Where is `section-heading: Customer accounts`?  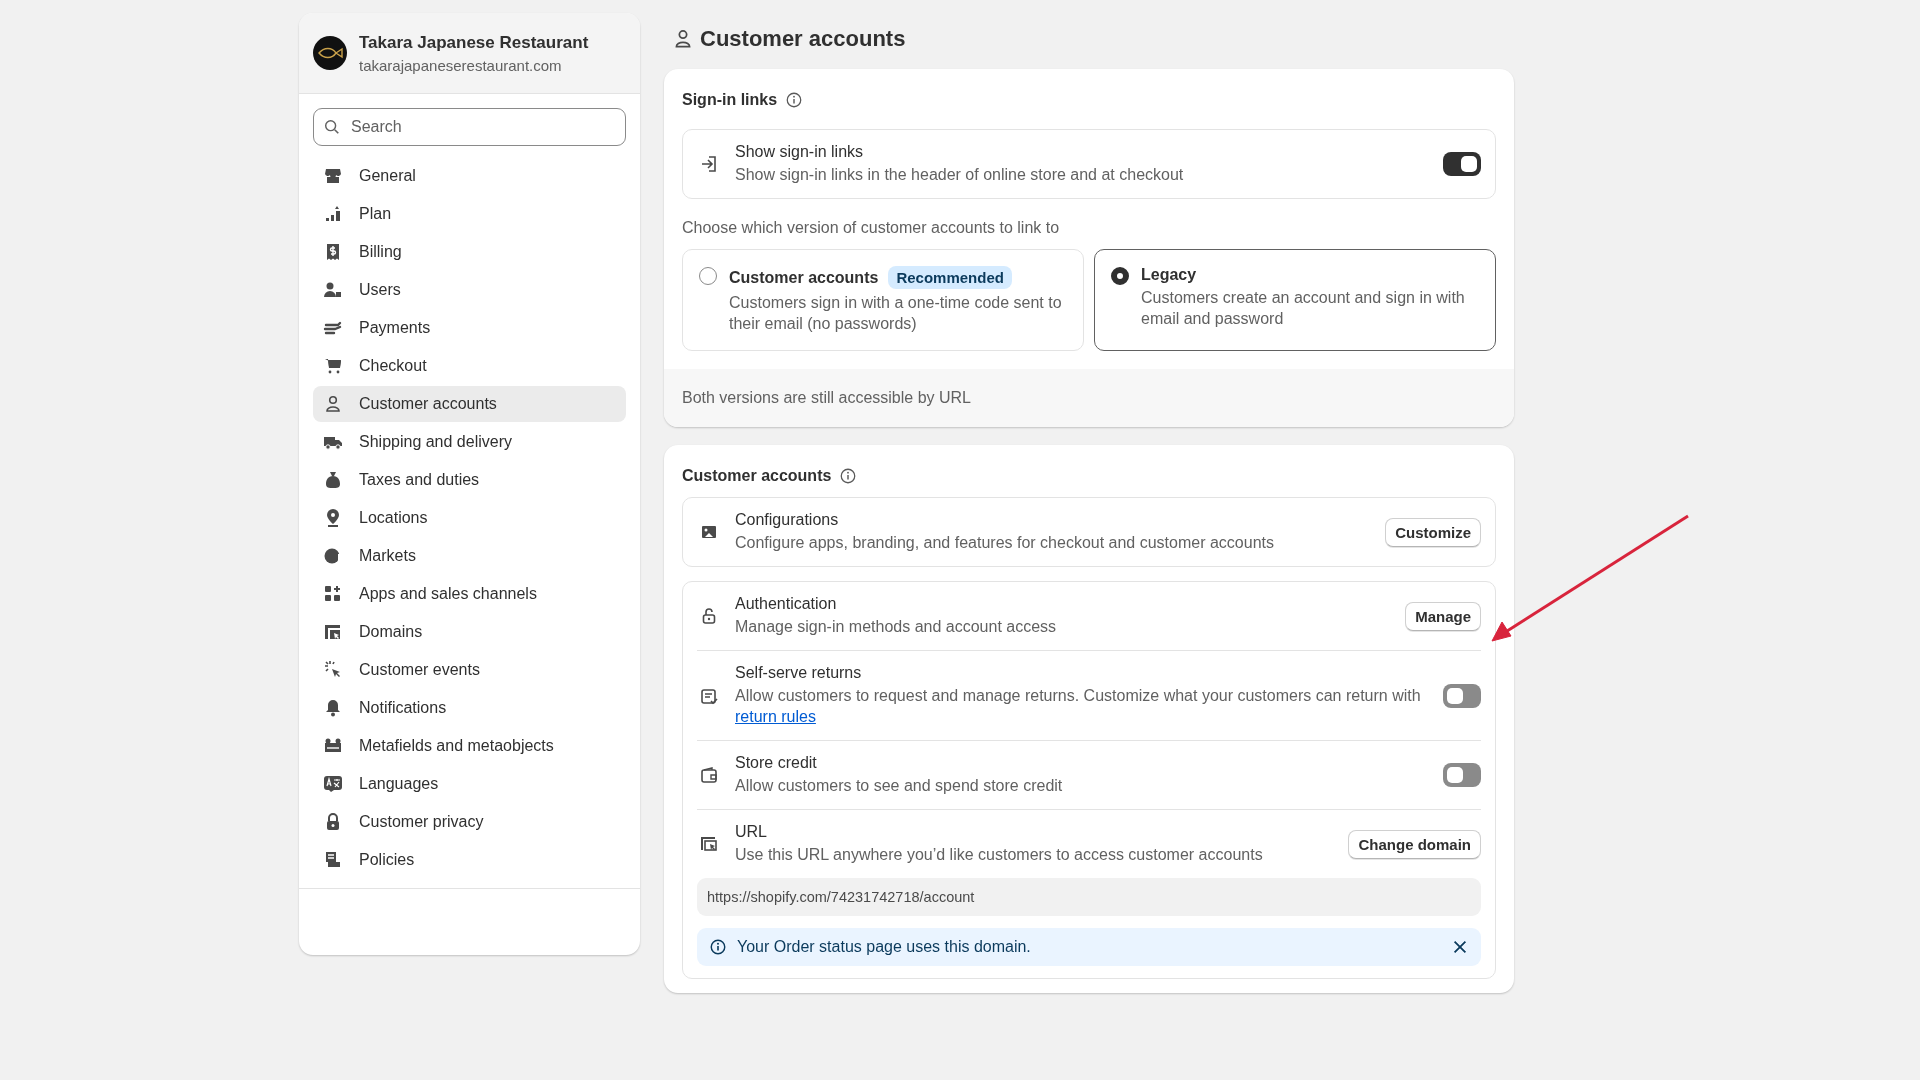 section-heading: Customer accounts is located at coordinates (757, 476).